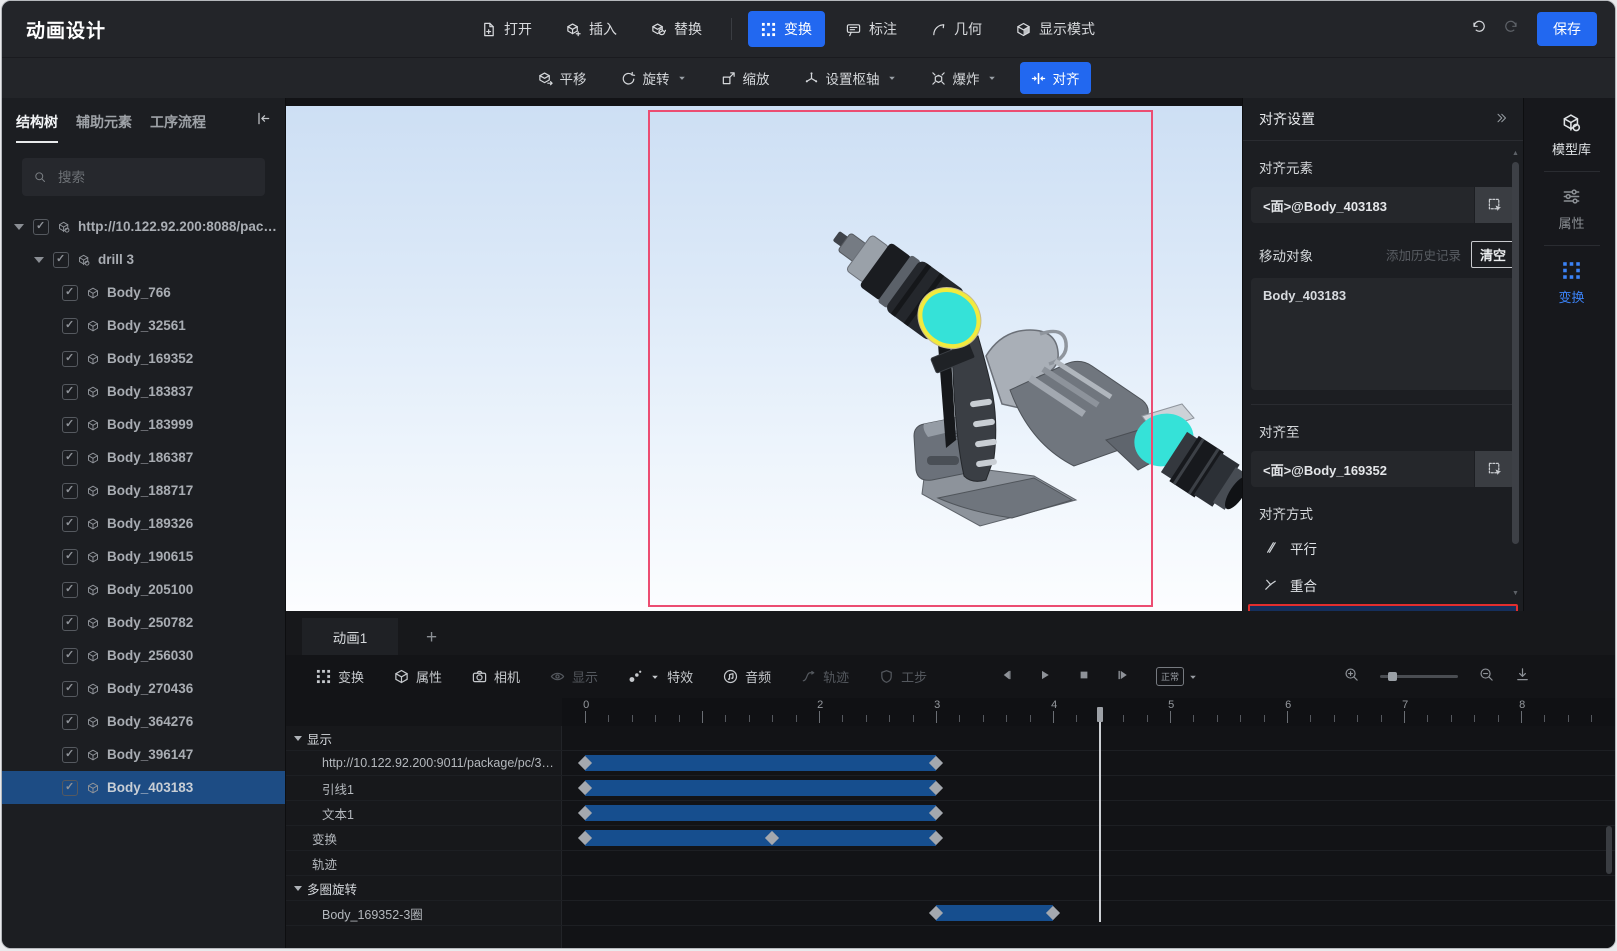  What do you see at coordinates (143, 457) in the screenshot?
I see `tree-node: Body_186387` at bounding box center [143, 457].